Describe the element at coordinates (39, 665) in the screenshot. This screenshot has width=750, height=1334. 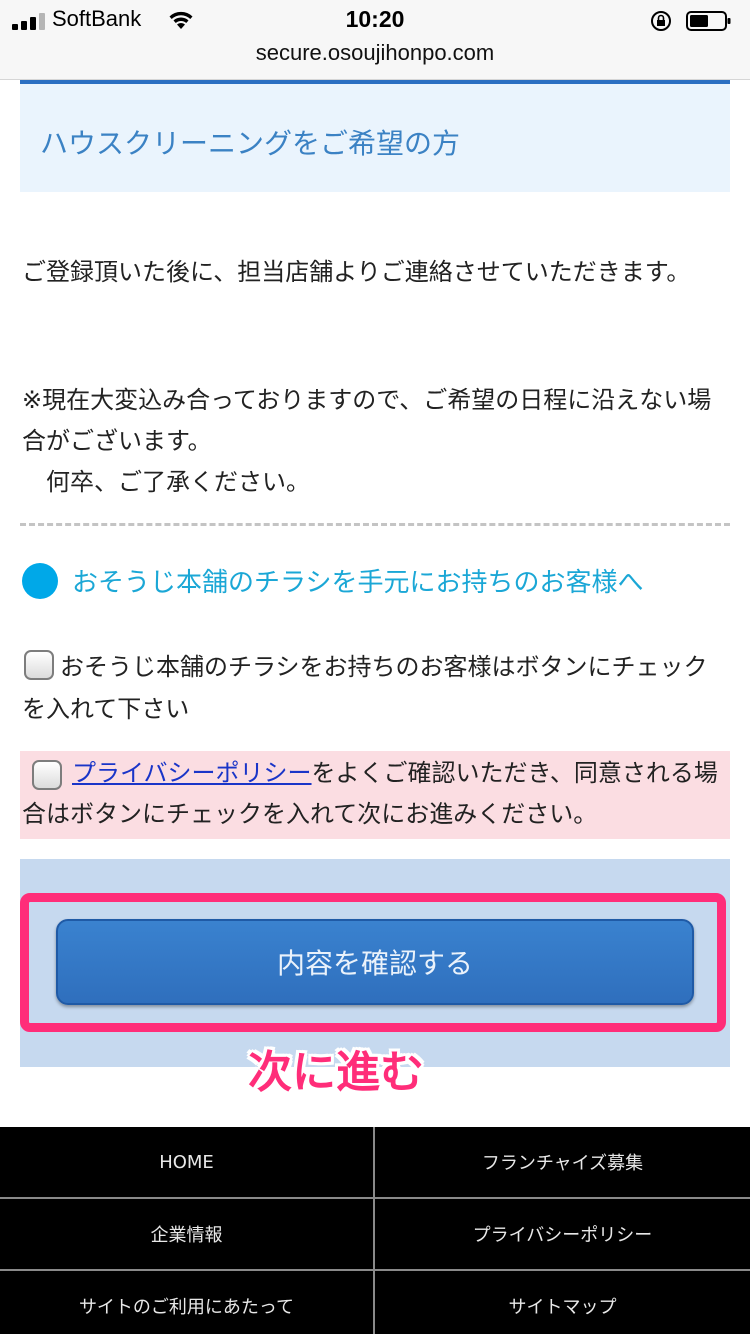
I see `flyer-checkbox` at that location.